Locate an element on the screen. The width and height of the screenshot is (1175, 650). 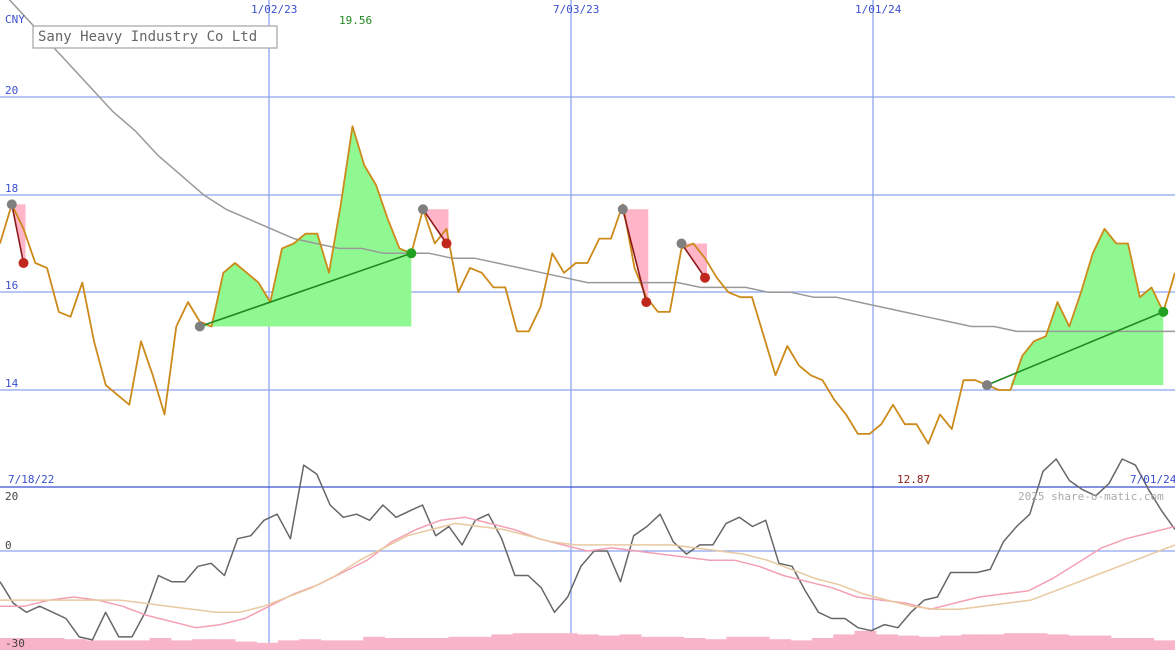
x-label-2: 7/03/23 is located at coordinates (576, 9).